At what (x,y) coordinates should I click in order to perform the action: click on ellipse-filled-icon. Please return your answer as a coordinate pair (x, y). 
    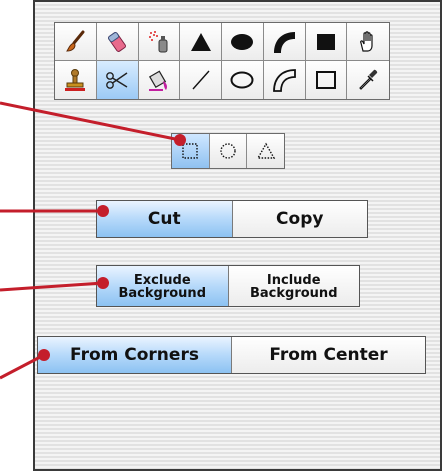
    Looking at the image, I should click on (242, 41).